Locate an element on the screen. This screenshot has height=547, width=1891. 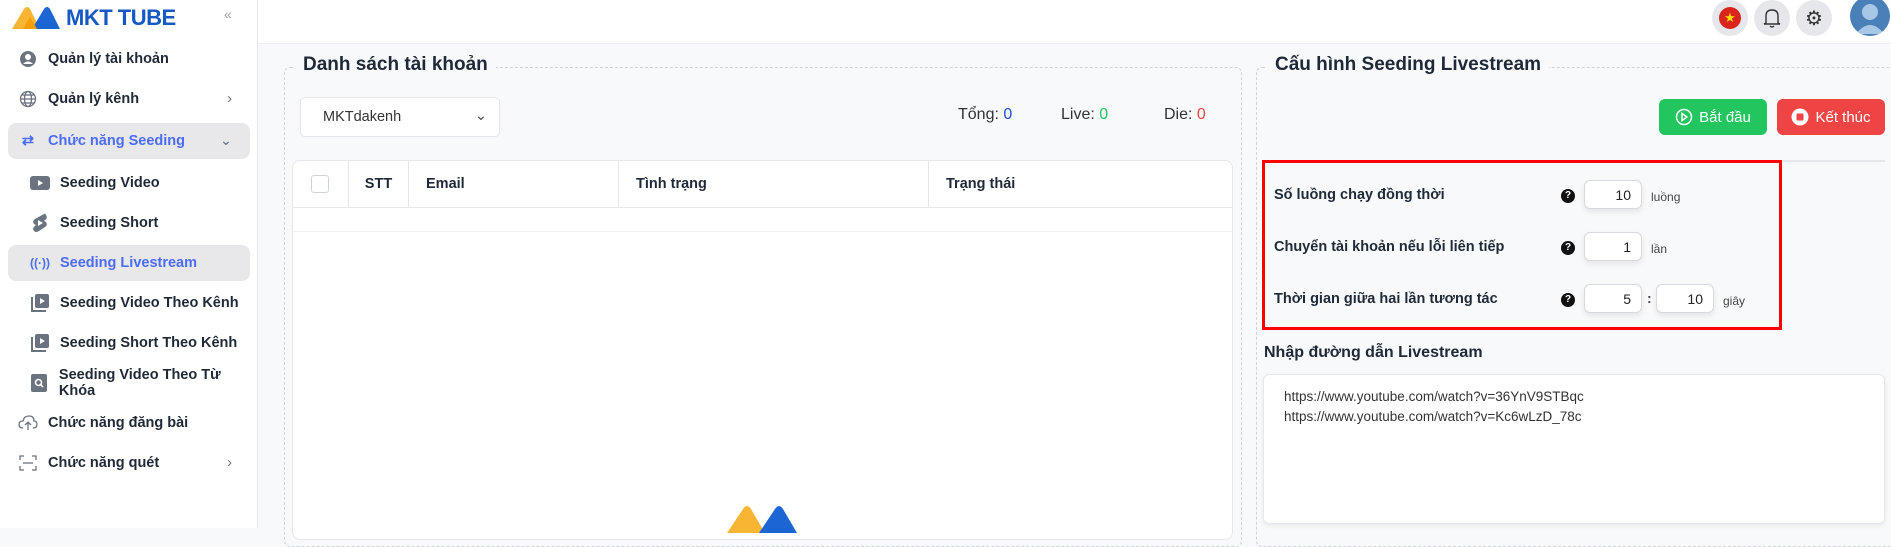
interval-max-input: 10 is located at coordinates (1685, 298).